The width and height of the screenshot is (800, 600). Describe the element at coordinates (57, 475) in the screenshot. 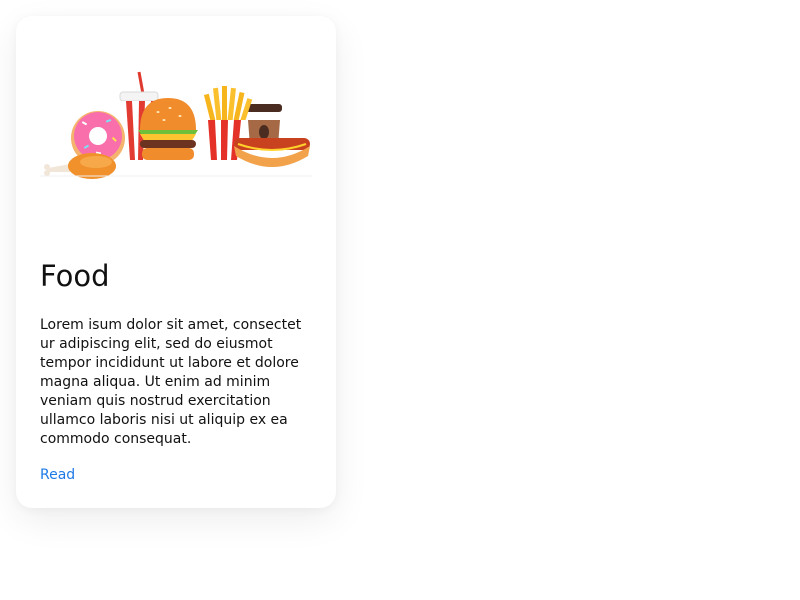

I see `read-link: Read` at that location.